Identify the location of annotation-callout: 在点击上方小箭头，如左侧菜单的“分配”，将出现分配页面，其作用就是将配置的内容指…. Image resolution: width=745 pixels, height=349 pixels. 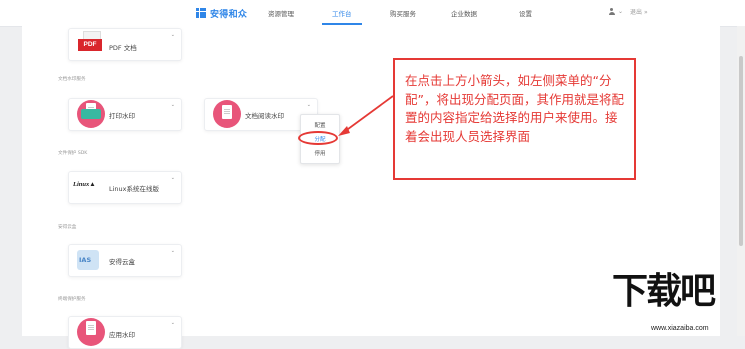
(514, 119).